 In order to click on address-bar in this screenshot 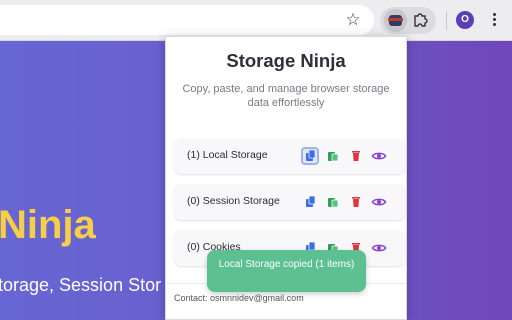, I will do `click(187, 20)`.